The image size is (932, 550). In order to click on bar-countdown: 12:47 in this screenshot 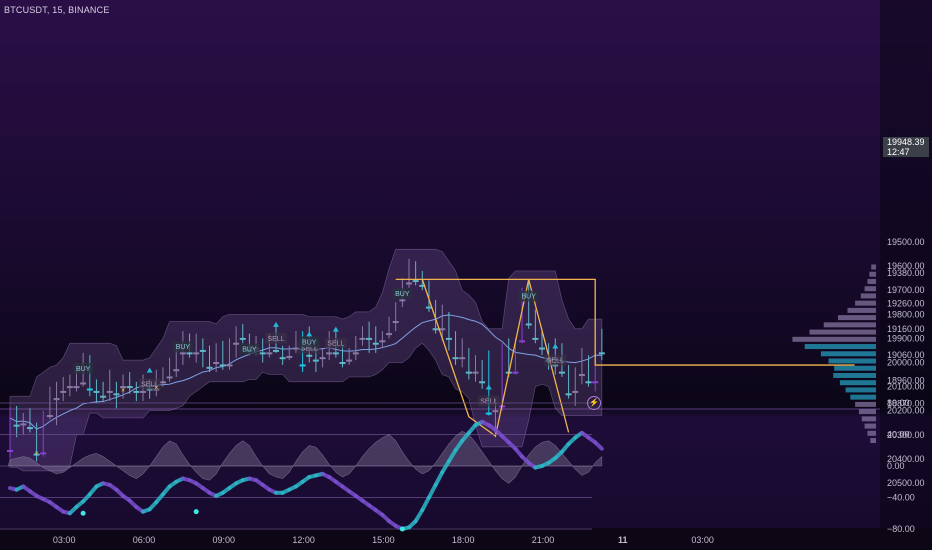, I will do `click(898, 152)`.